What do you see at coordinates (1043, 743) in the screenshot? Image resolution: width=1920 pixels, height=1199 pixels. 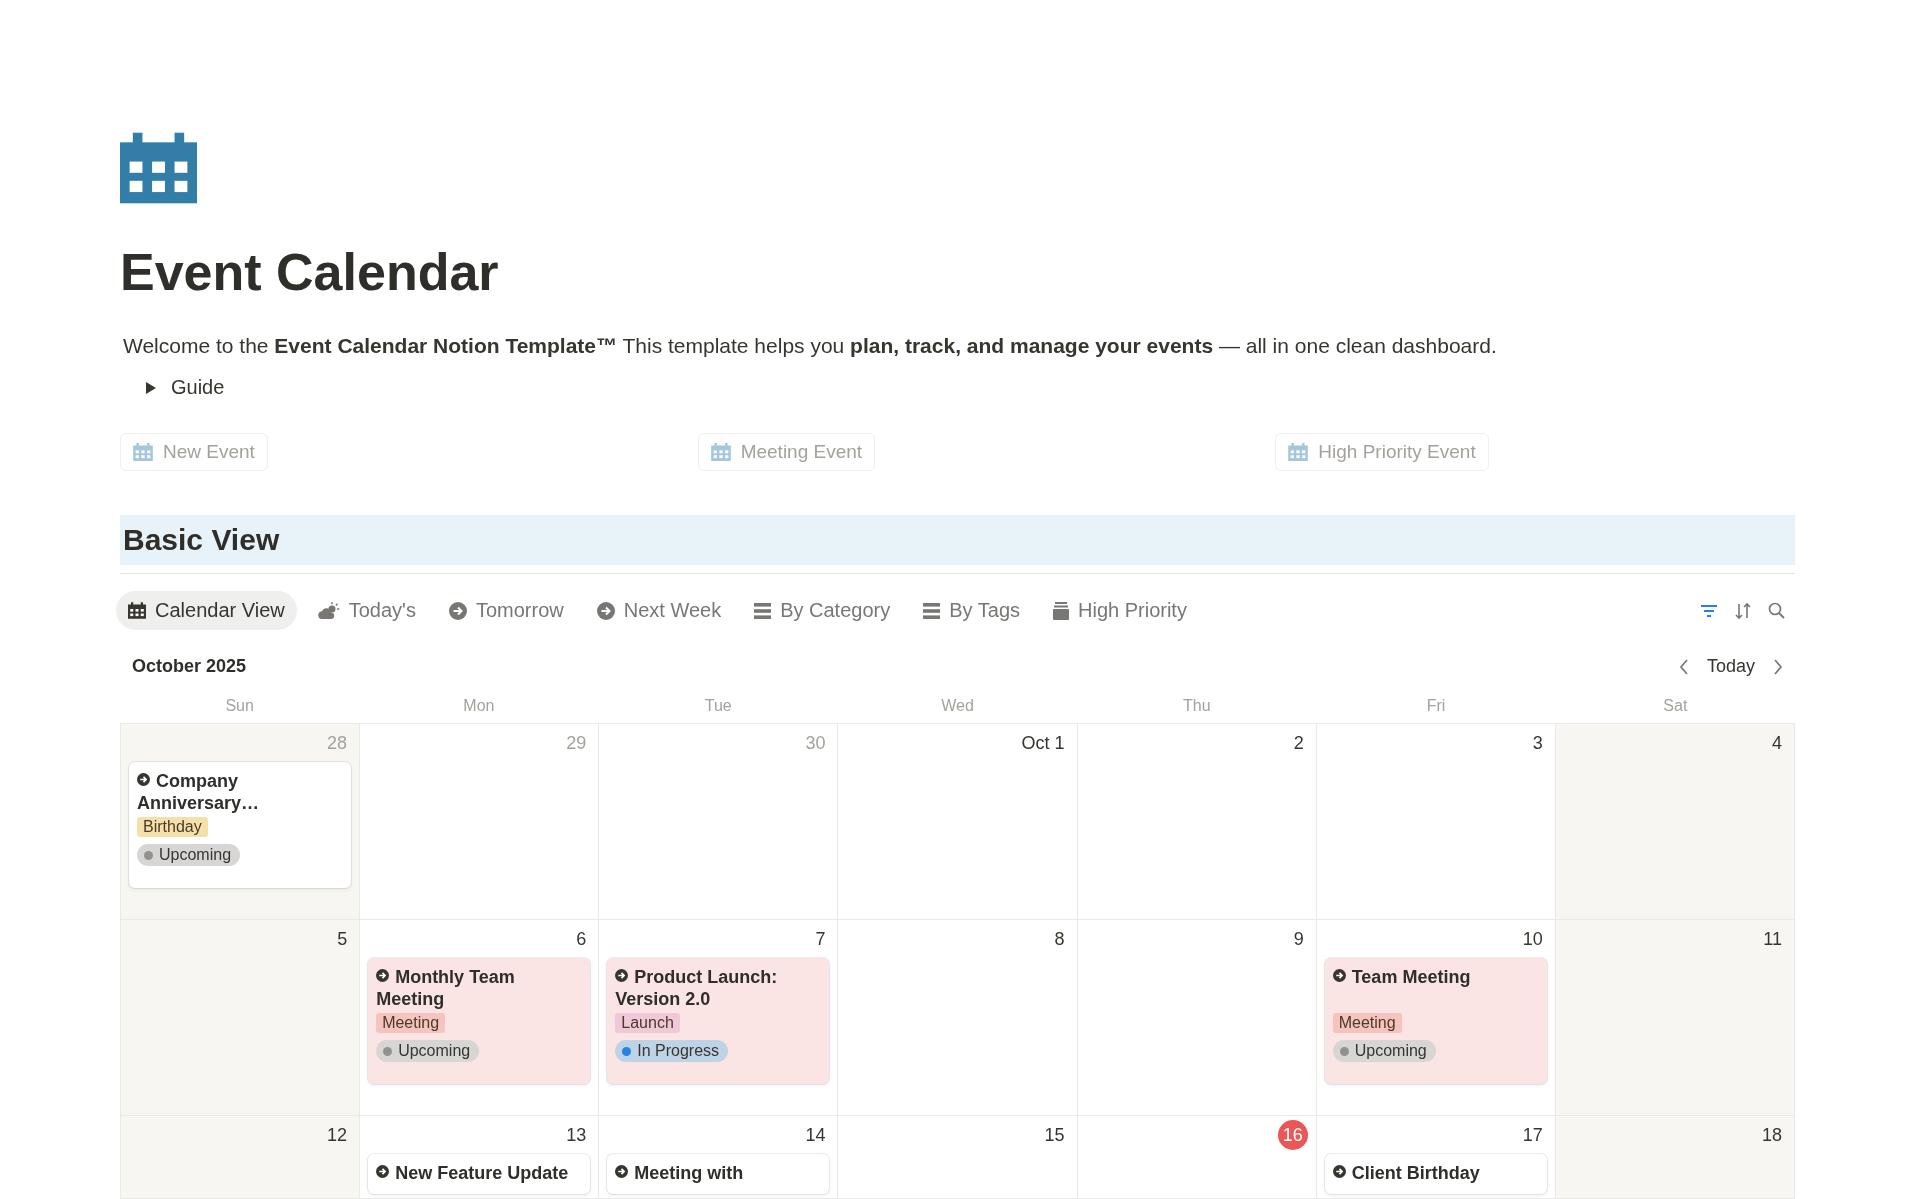 I see `day-number: Oct 1` at bounding box center [1043, 743].